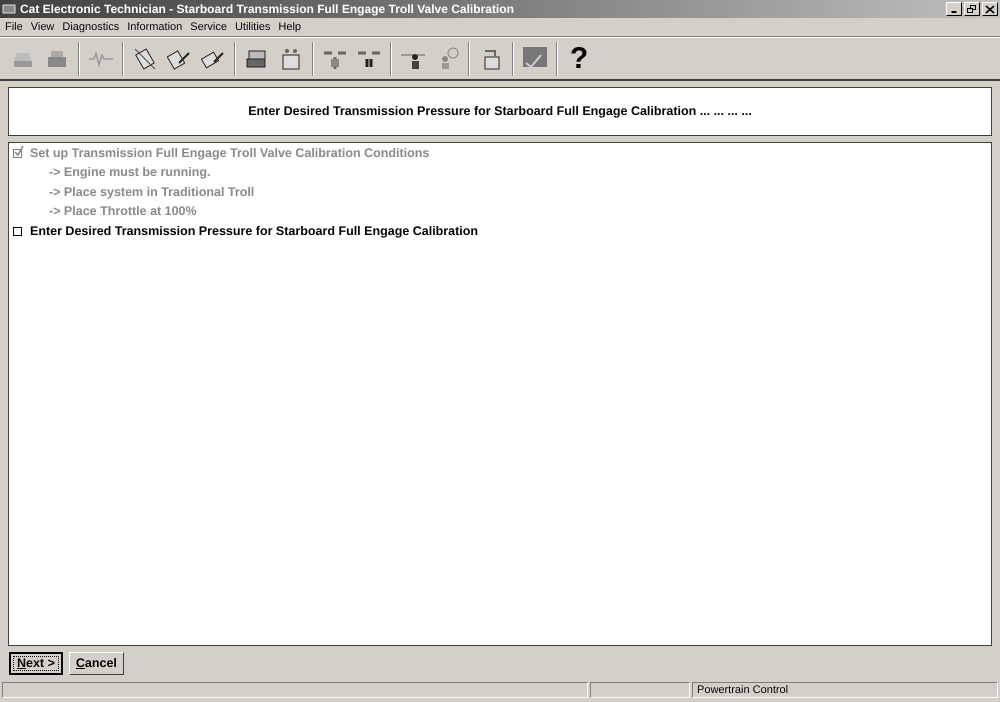  What do you see at coordinates (845, 690) in the screenshot?
I see `status-pane: Powertrain Control` at bounding box center [845, 690].